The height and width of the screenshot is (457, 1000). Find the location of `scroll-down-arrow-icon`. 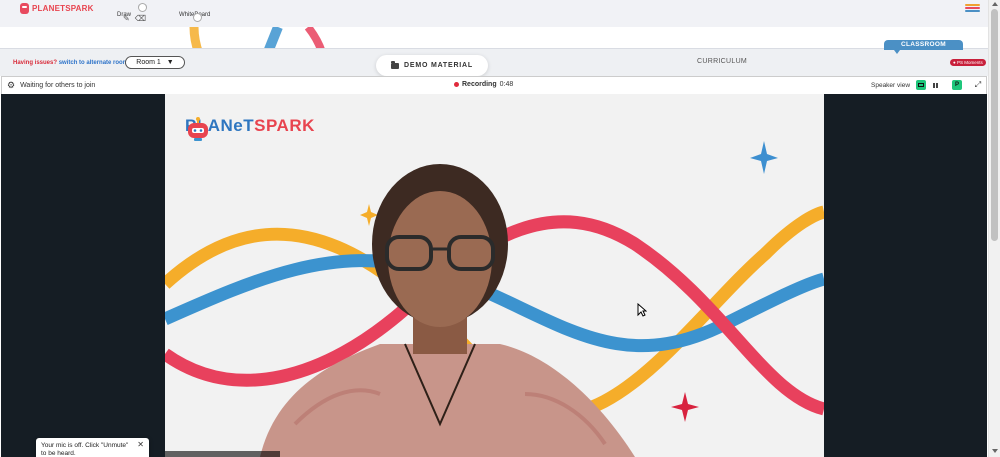

scroll-down-arrow-icon is located at coordinates (995, 451).